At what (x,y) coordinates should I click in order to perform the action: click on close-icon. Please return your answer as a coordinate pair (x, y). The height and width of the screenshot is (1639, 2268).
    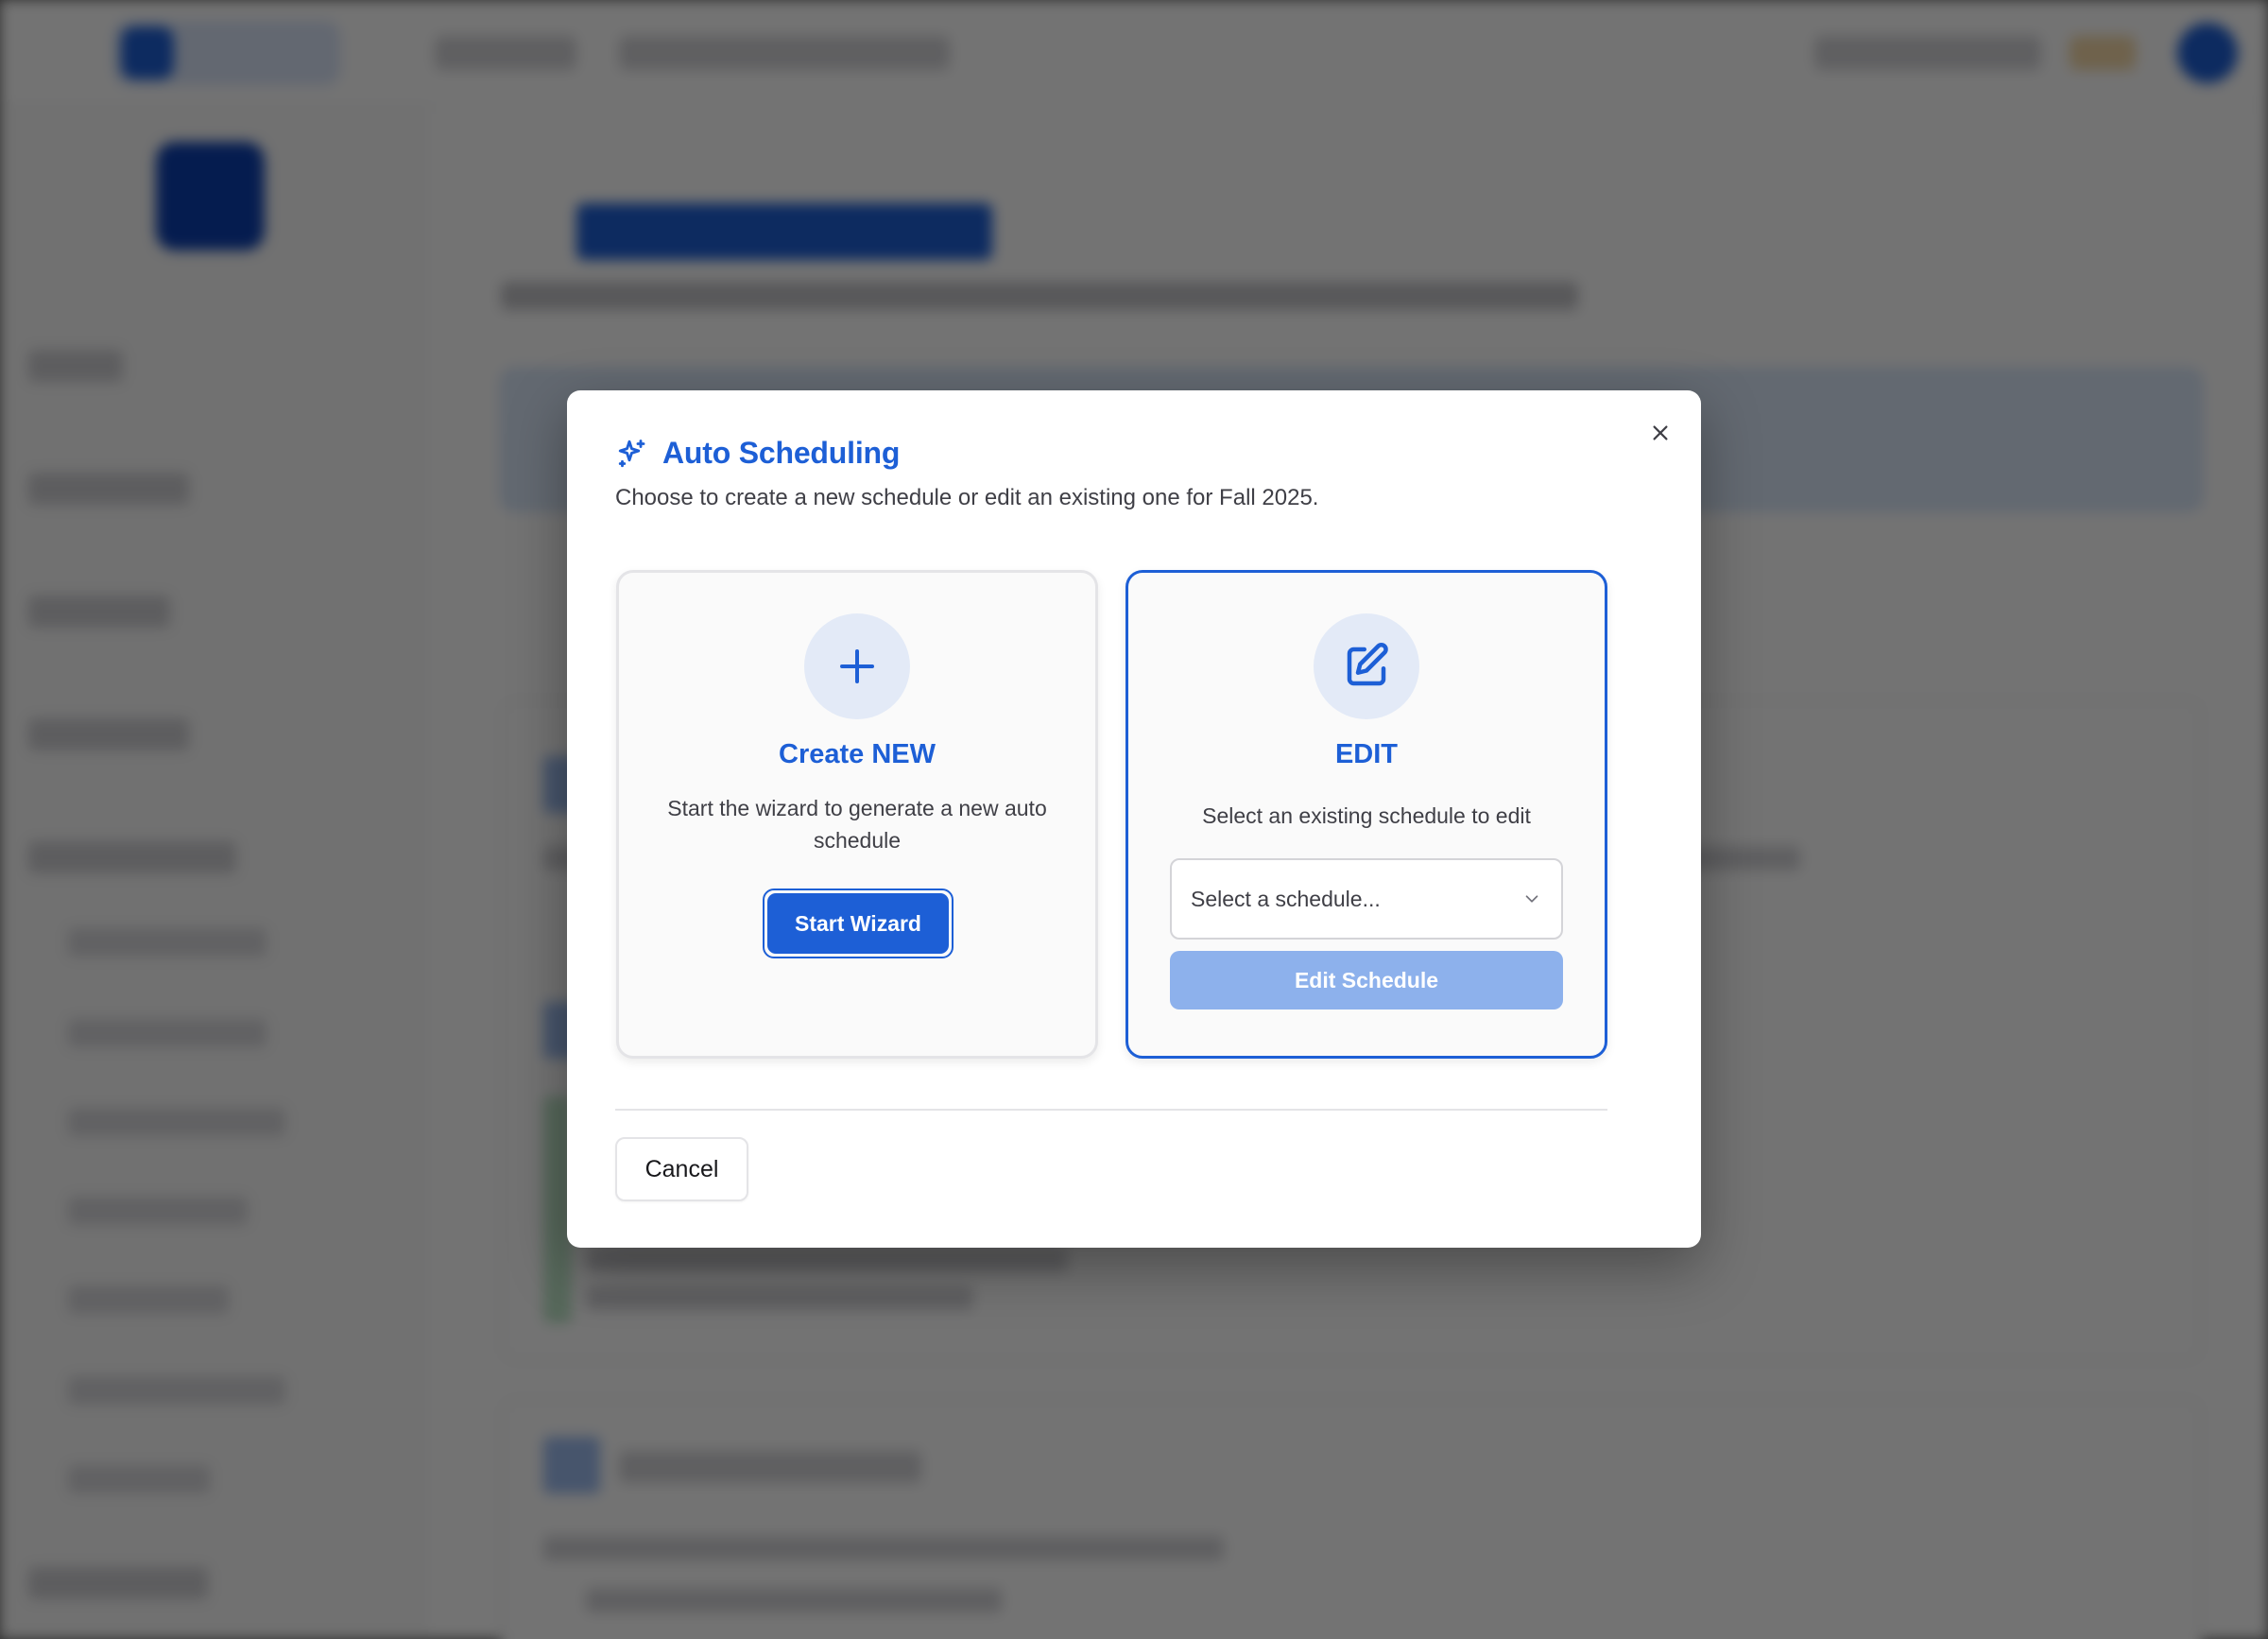
    Looking at the image, I should click on (1660, 432).